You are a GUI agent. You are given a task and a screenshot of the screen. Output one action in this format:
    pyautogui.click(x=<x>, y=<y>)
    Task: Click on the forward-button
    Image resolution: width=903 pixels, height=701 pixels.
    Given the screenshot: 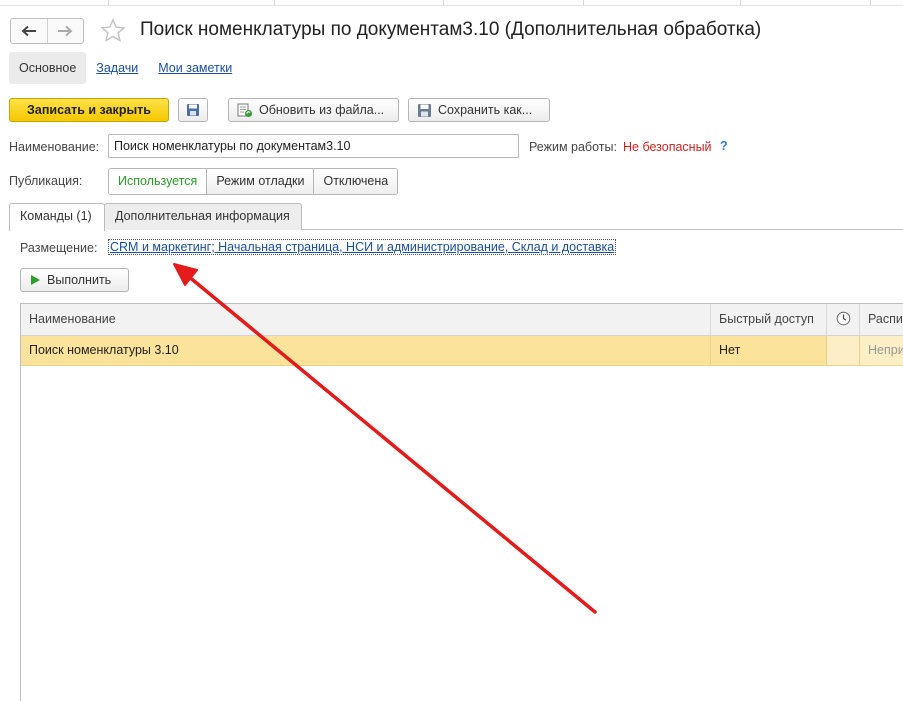 What is the action you would take?
    pyautogui.click(x=65, y=31)
    